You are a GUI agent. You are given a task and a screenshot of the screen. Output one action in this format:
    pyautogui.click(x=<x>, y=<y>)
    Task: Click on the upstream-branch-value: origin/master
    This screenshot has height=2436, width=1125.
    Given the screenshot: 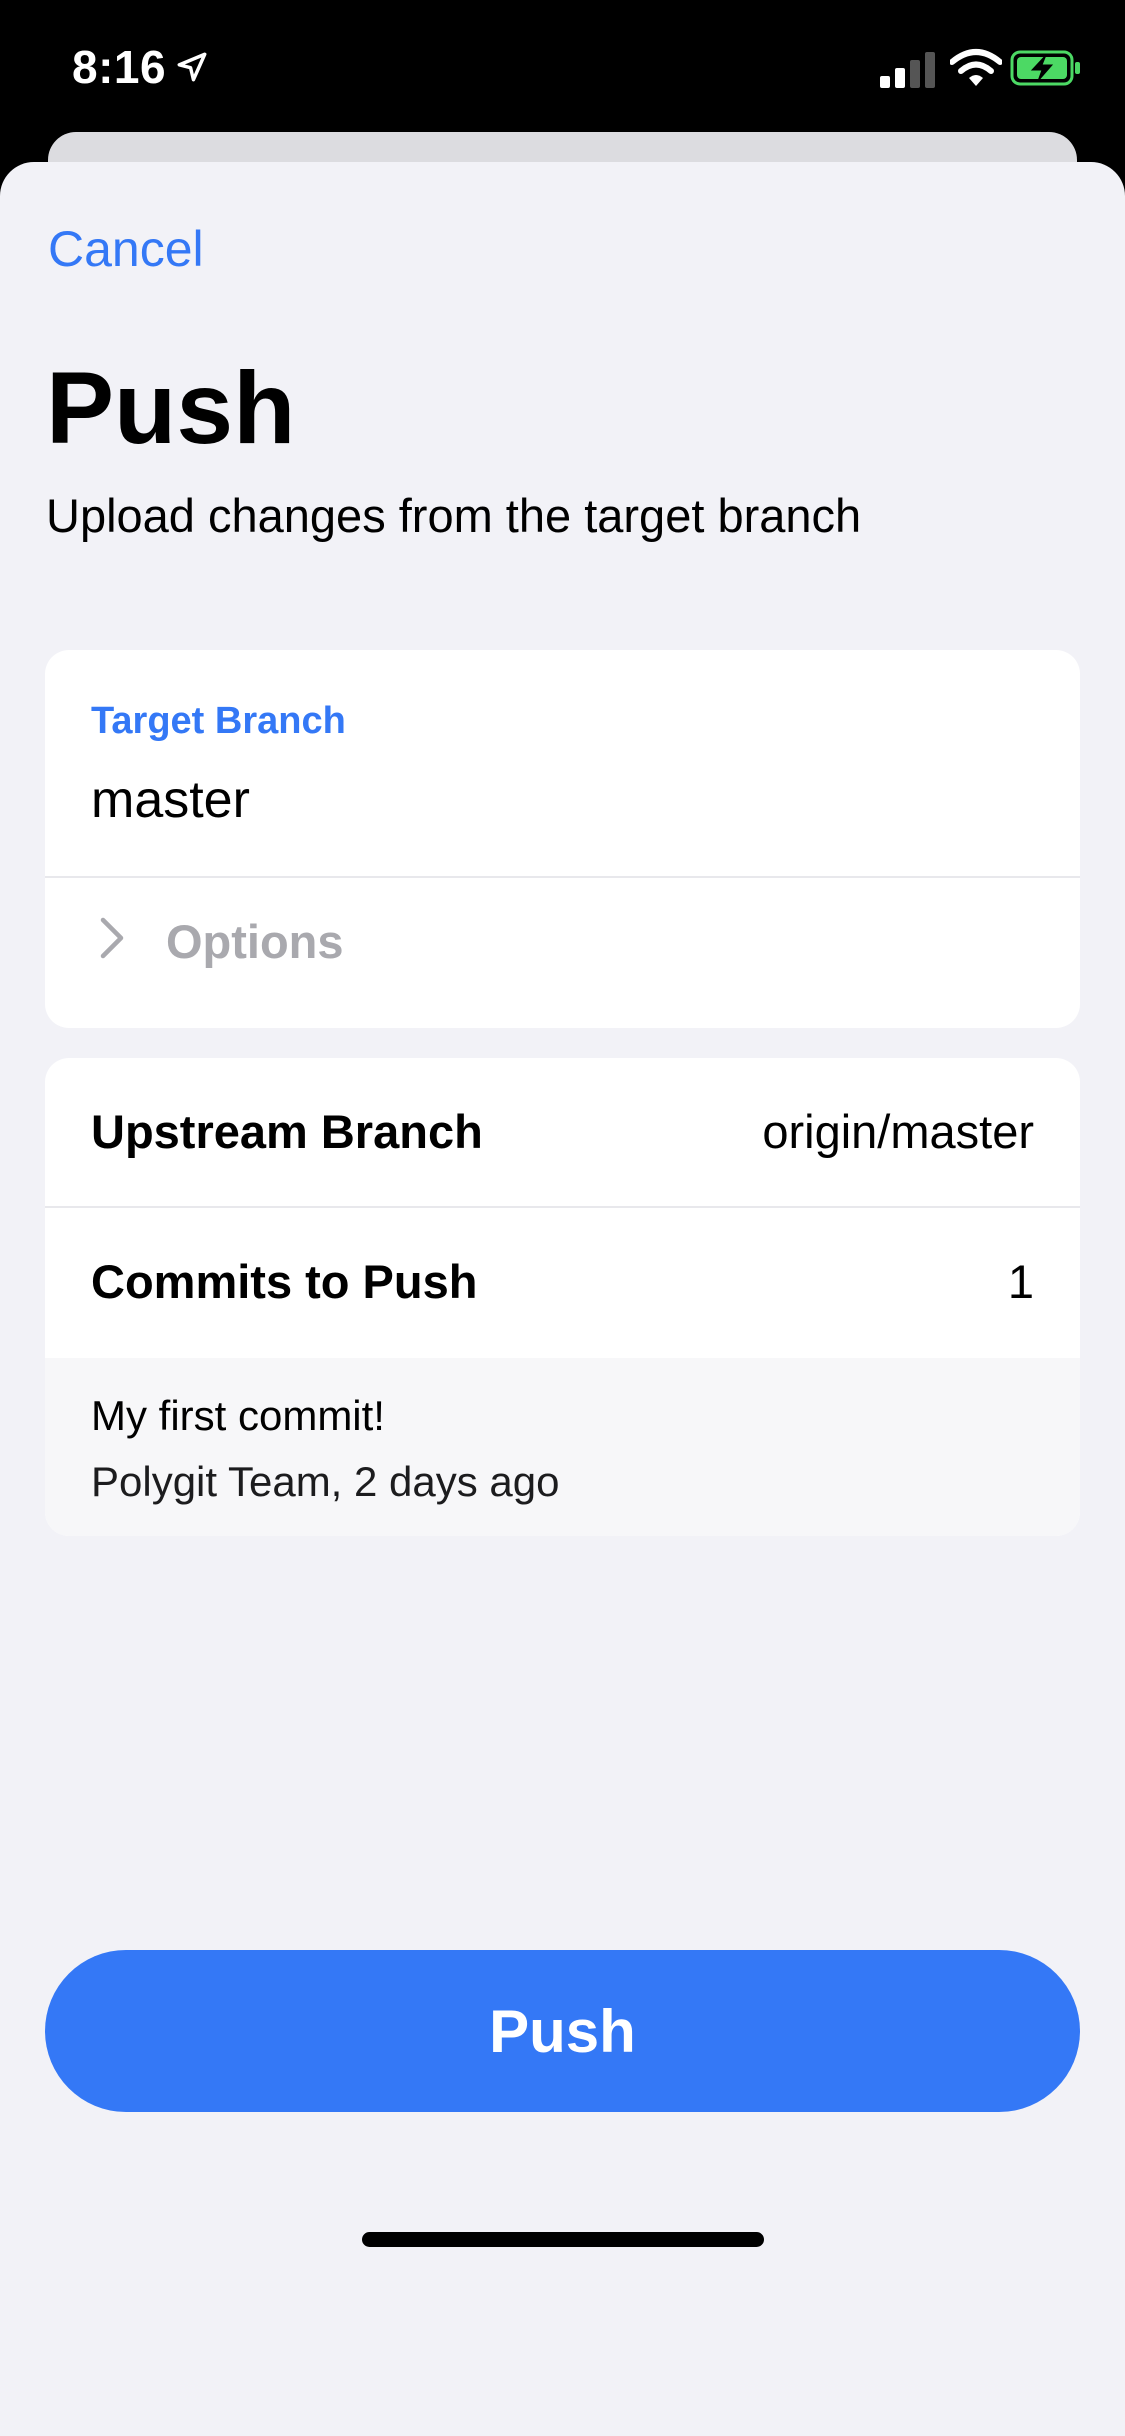 What is the action you would take?
    pyautogui.click(x=898, y=1131)
    